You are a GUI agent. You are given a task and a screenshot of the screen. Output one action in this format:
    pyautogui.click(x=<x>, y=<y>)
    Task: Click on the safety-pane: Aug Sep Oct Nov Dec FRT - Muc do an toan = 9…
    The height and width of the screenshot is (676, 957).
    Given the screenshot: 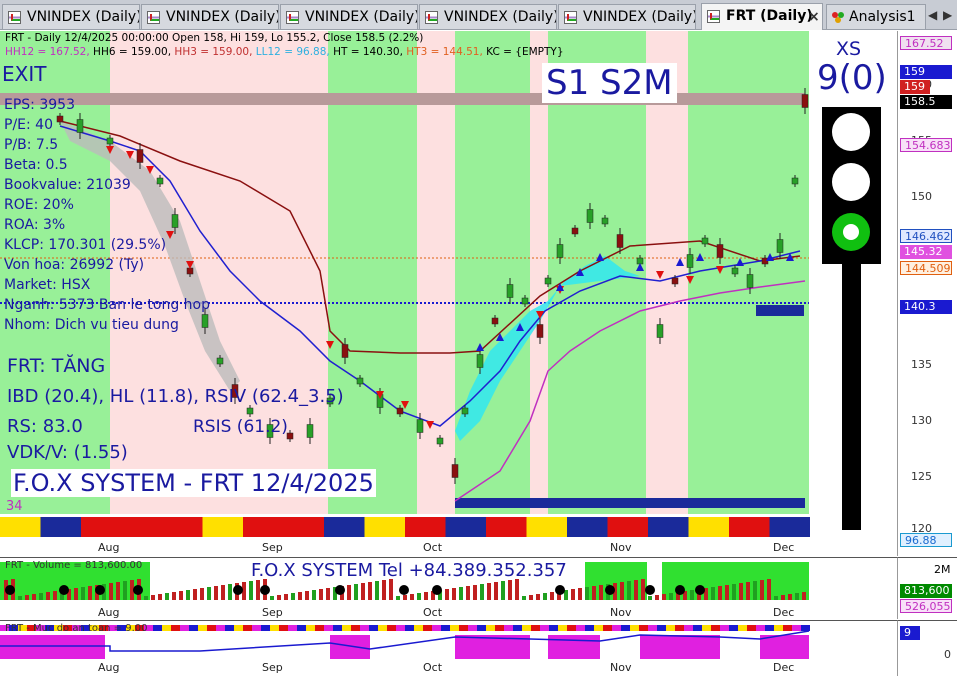 What is the action you would take?
    pyautogui.click(x=448, y=648)
    